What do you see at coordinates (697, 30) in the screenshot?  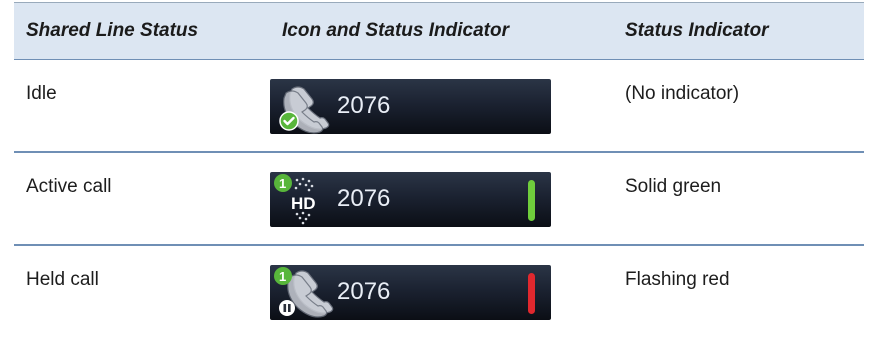 I see `header-status-indicator: Status Indicator` at bounding box center [697, 30].